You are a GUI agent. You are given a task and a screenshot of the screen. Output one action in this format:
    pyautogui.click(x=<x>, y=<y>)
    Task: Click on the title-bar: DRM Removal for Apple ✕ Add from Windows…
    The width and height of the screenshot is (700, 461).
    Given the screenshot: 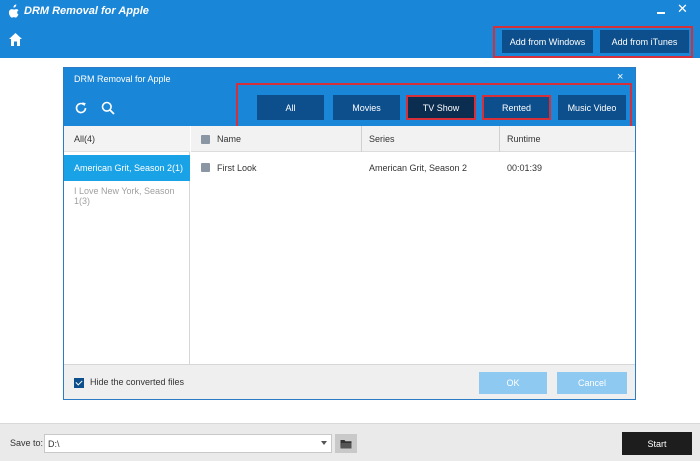 What is the action you would take?
    pyautogui.click(x=350, y=29)
    